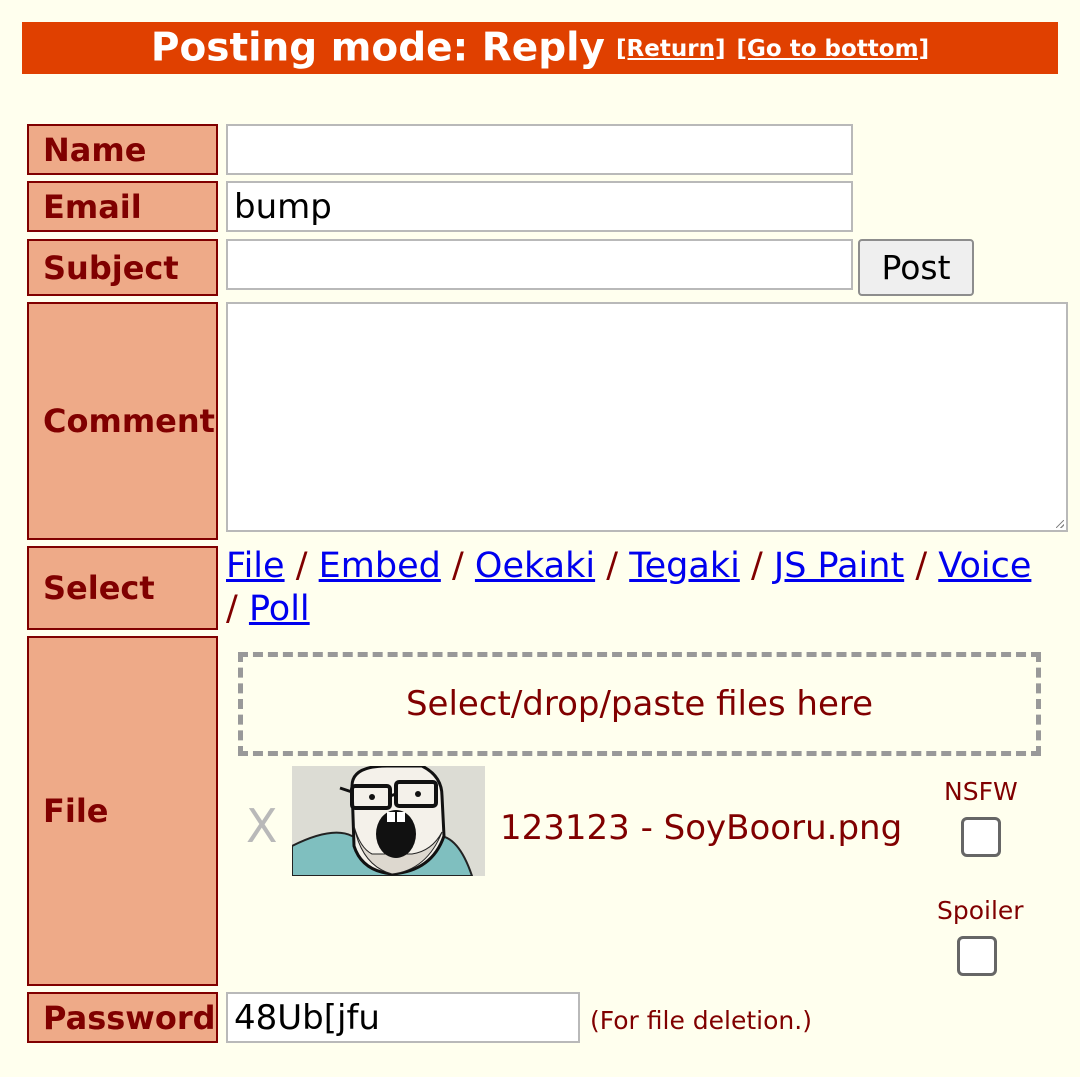 The image size is (1080, 1077). Describe the element at coordinates (262, 826) in the screenshot. I see `remove-file-button: X` at that location.